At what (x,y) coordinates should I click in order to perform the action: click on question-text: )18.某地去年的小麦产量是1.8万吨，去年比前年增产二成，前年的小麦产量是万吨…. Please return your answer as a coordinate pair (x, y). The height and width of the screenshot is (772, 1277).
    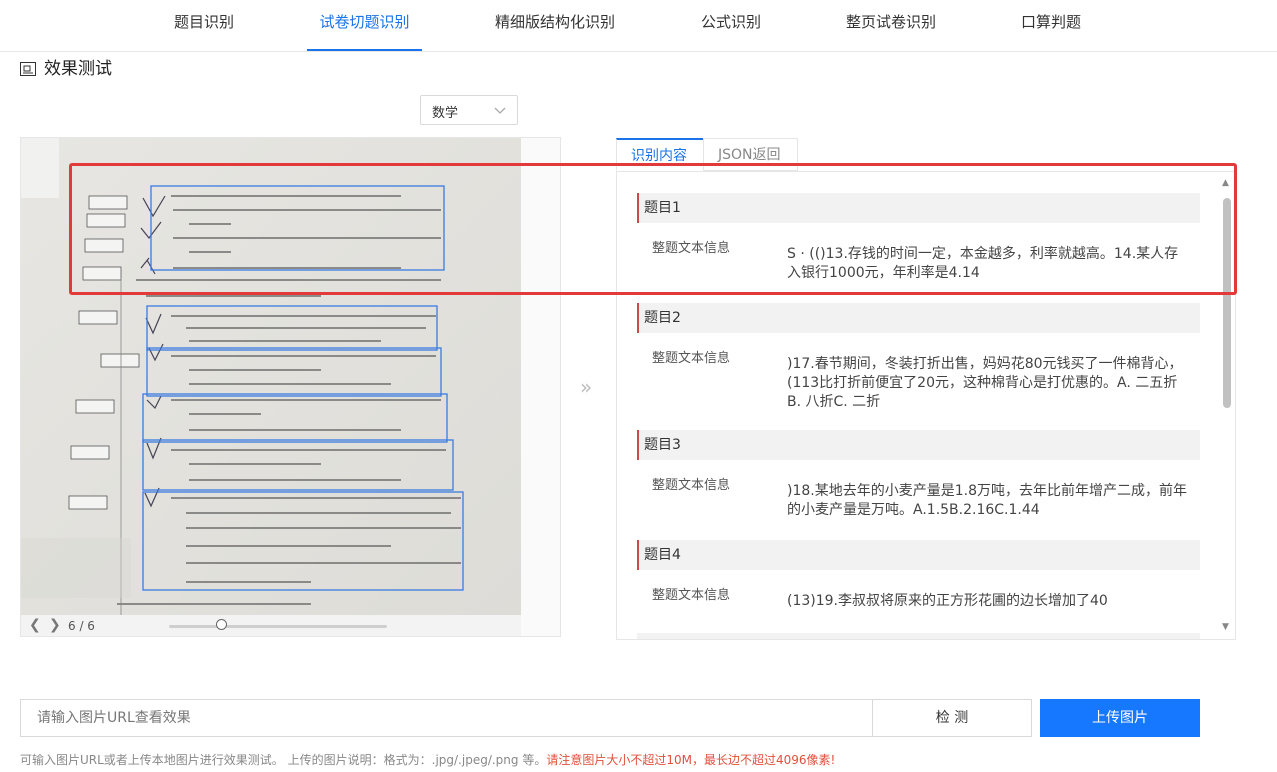
    Looking at the image, I should click on (987, 500).